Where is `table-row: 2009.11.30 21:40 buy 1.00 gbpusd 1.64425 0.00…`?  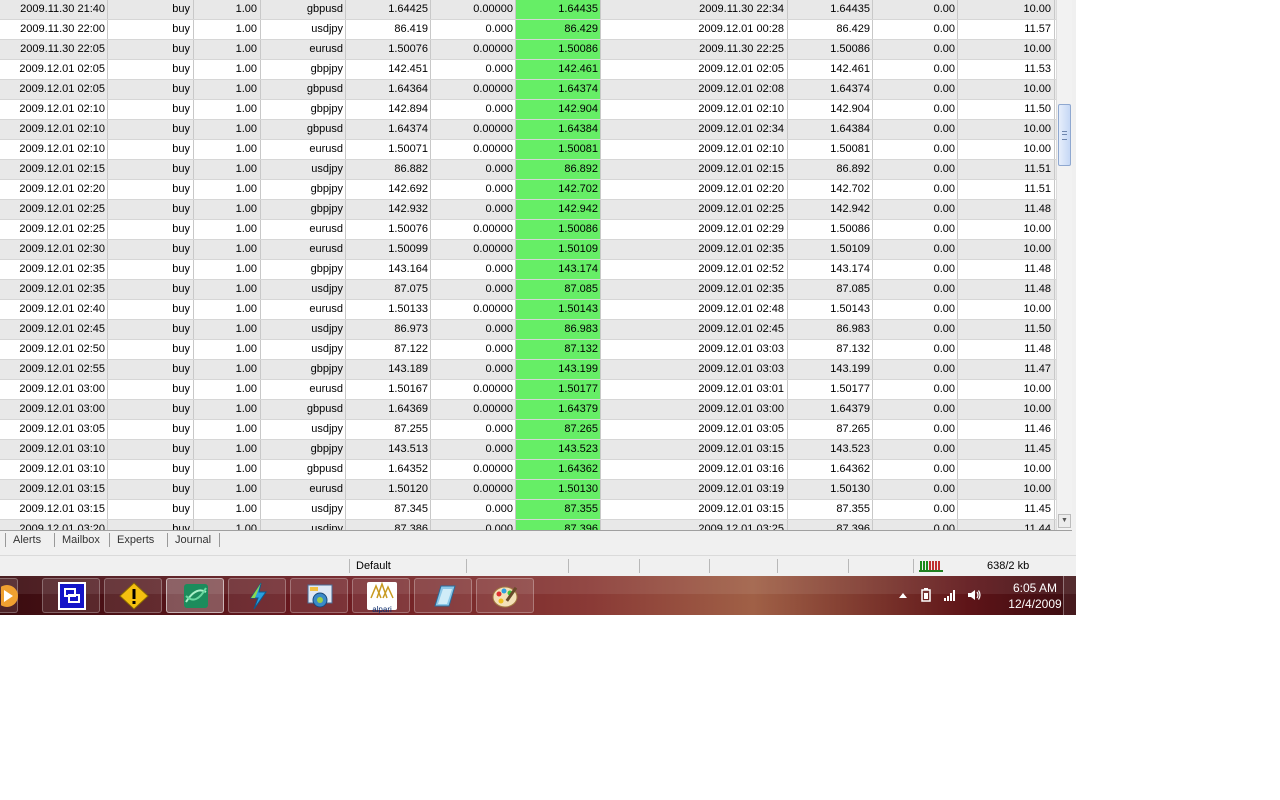 table-row: 2009.11.30 21:40 buy 1.00 gbpusd 1.64425 0.00… is located at coordinates (528, 10).